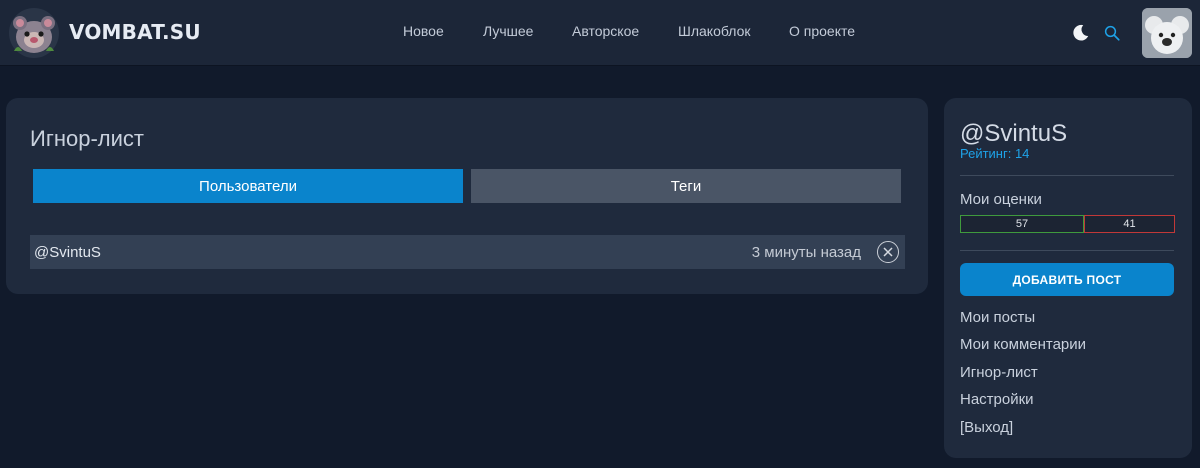 This screenshot has height=468, width=1200. Describe the element at coordinates (1013, 134) in the screenshot. I see `sidebar-username: @SvintuS` at that location.